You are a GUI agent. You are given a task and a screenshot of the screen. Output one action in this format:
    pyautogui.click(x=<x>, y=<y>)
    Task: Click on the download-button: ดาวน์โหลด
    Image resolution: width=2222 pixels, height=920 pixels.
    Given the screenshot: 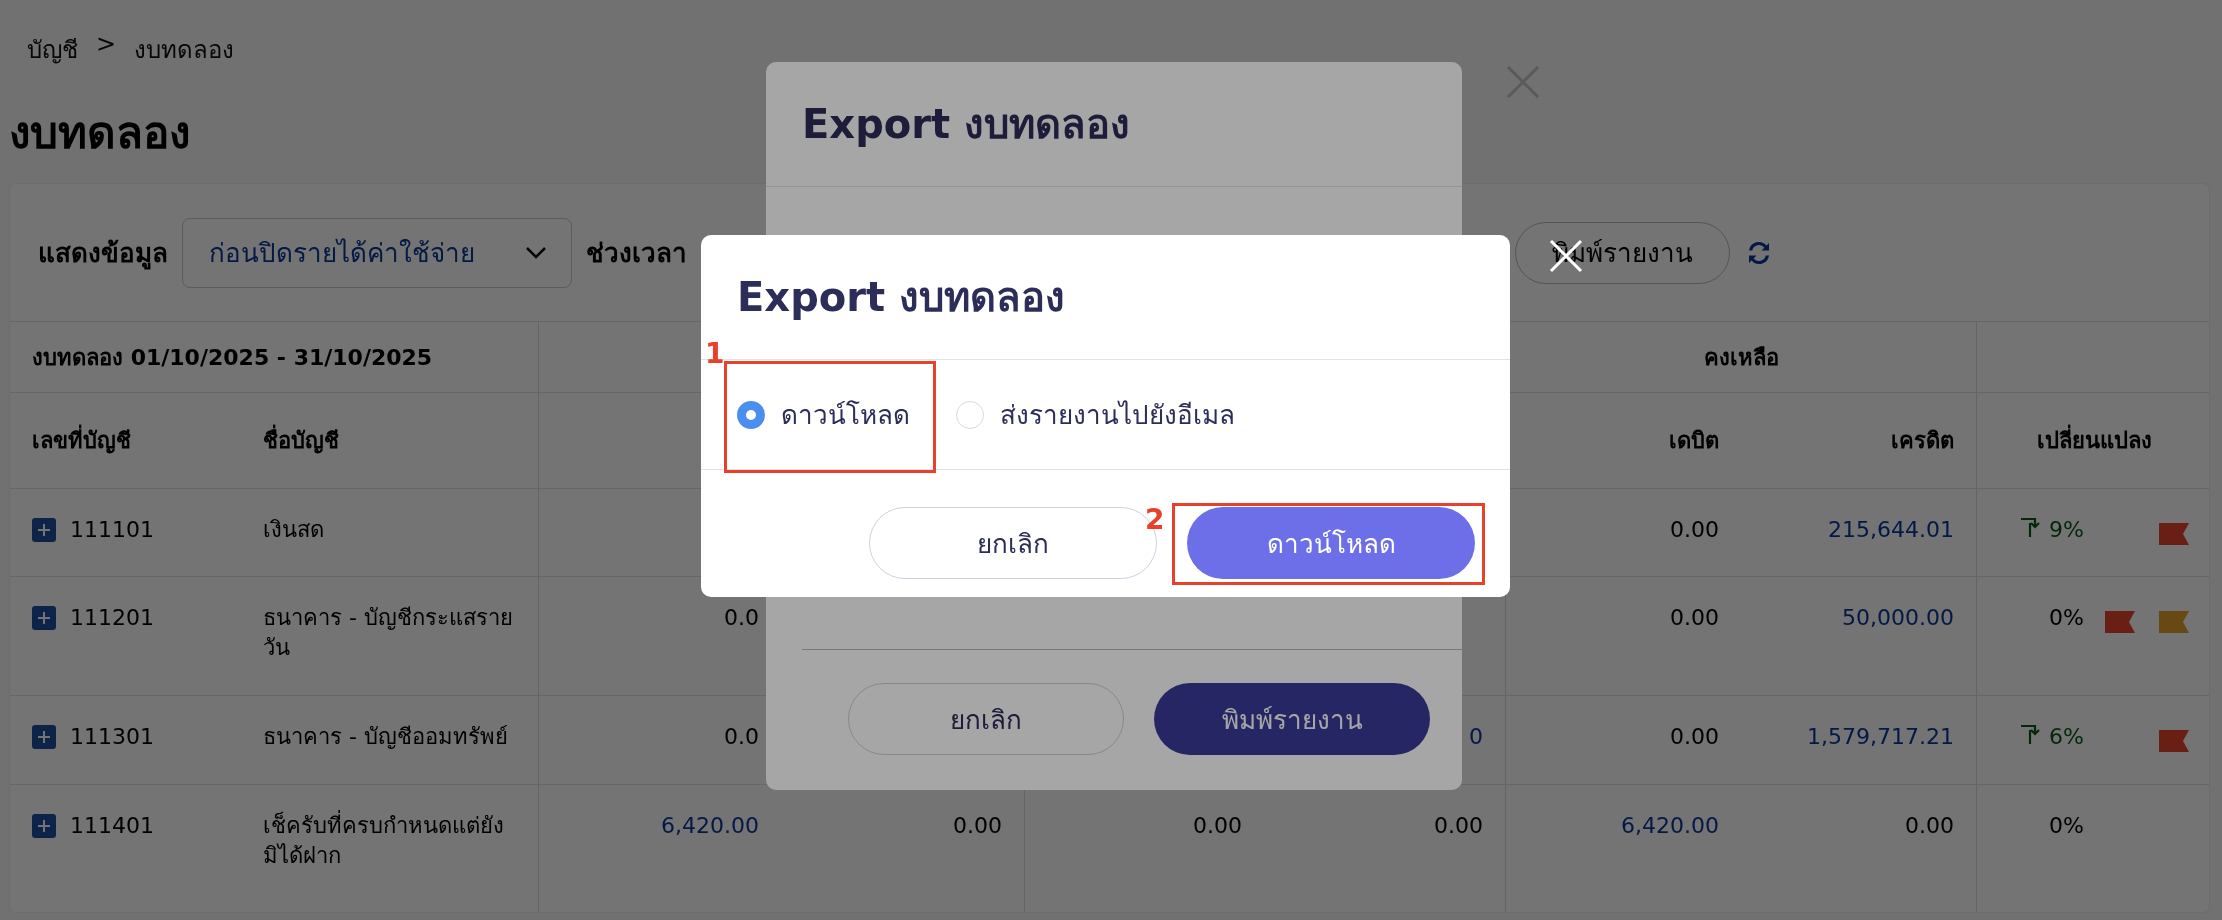 What is the action you would take?
    pyautogui.click(x=1331, y=543)
    